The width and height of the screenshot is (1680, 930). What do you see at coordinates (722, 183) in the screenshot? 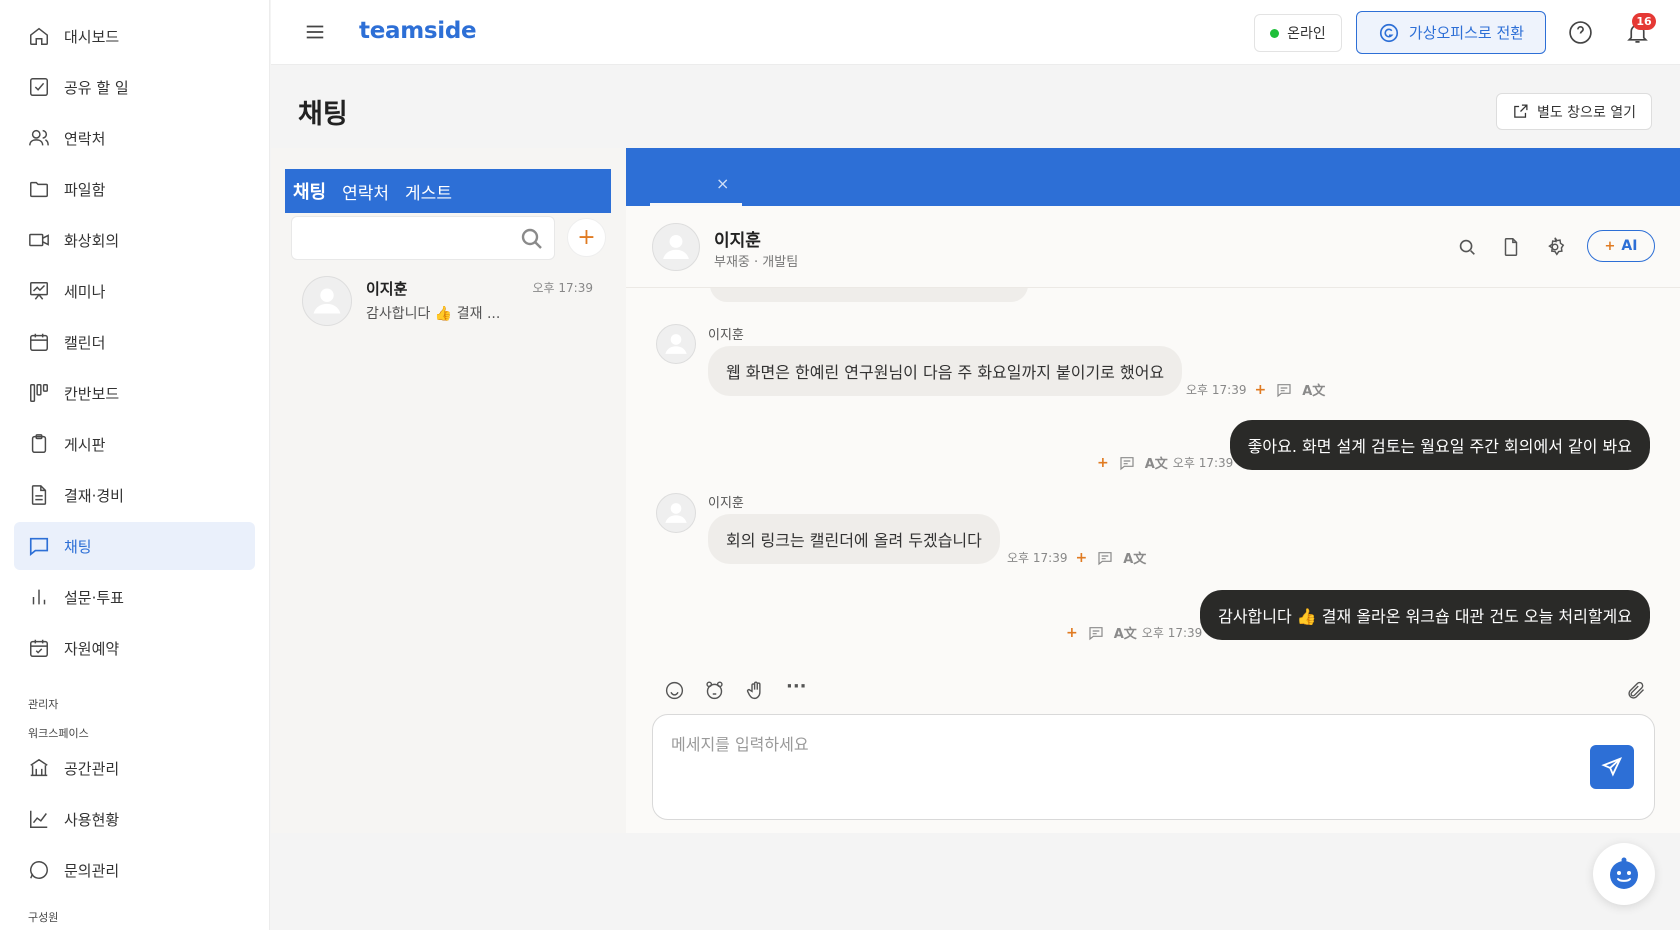
I see `close-icon: ×` at bounding box center [722, 183].